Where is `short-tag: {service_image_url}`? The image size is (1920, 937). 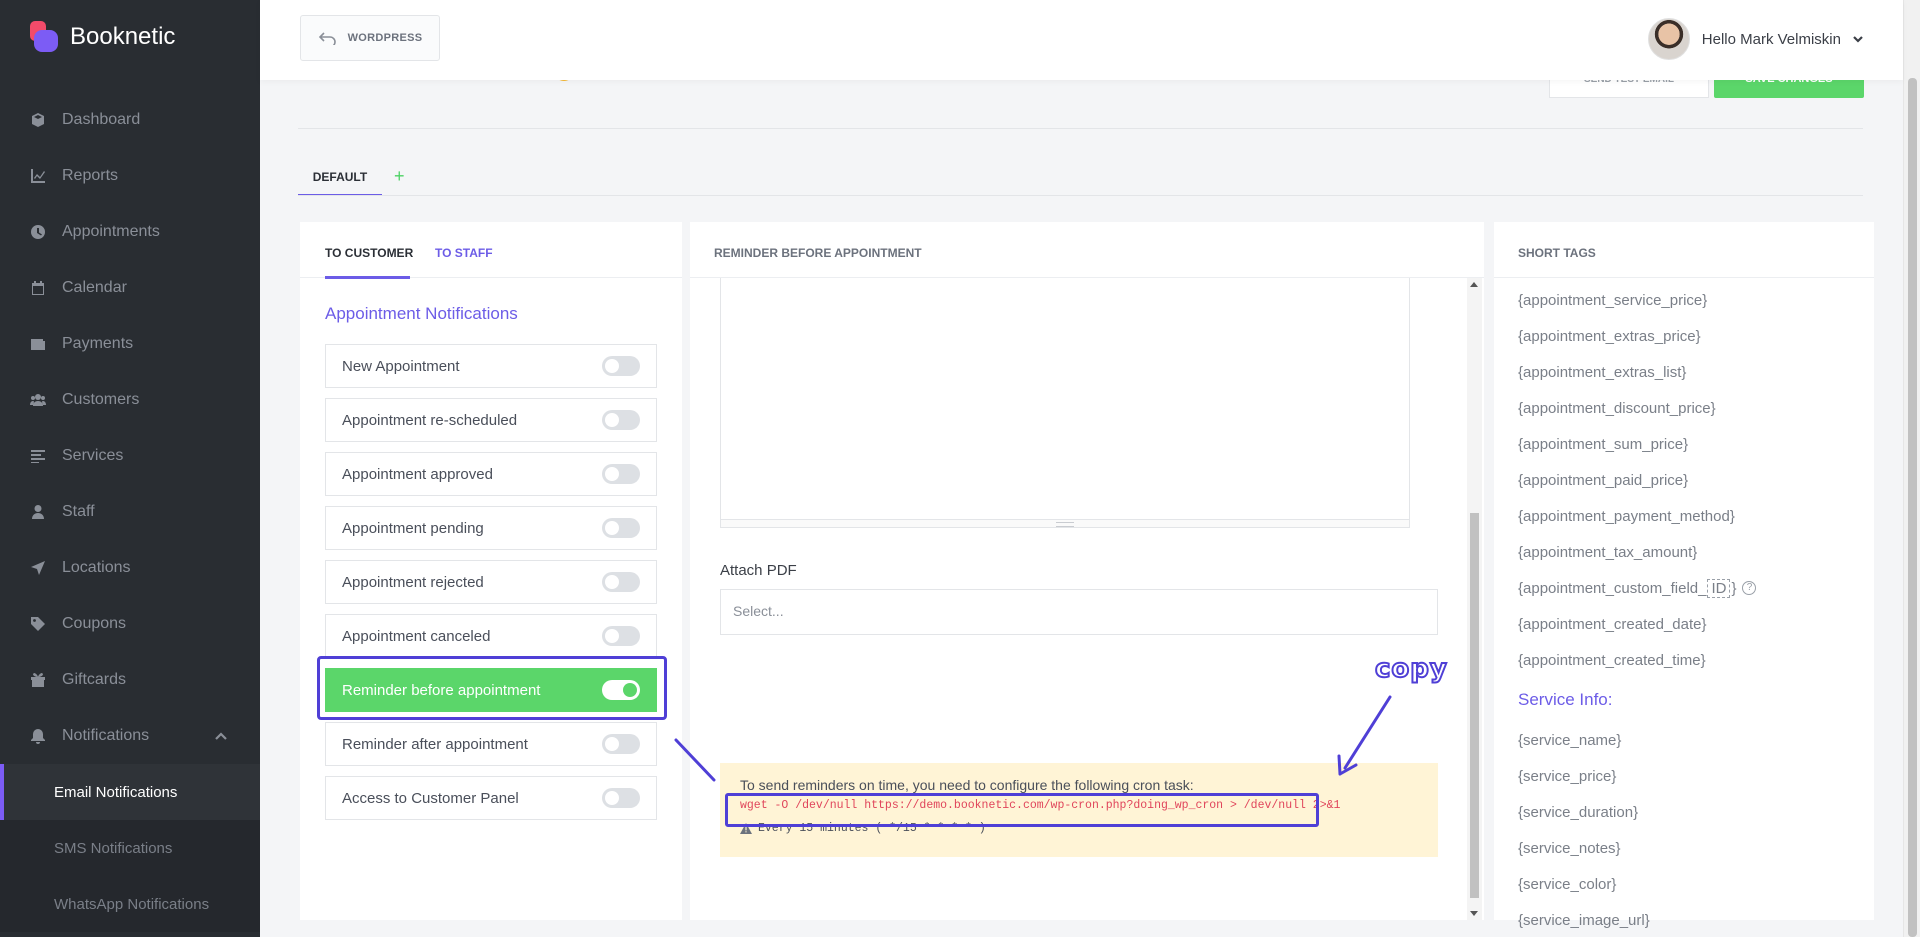 short-tag: {service_image_url} is located at coordinates (1637, 919).